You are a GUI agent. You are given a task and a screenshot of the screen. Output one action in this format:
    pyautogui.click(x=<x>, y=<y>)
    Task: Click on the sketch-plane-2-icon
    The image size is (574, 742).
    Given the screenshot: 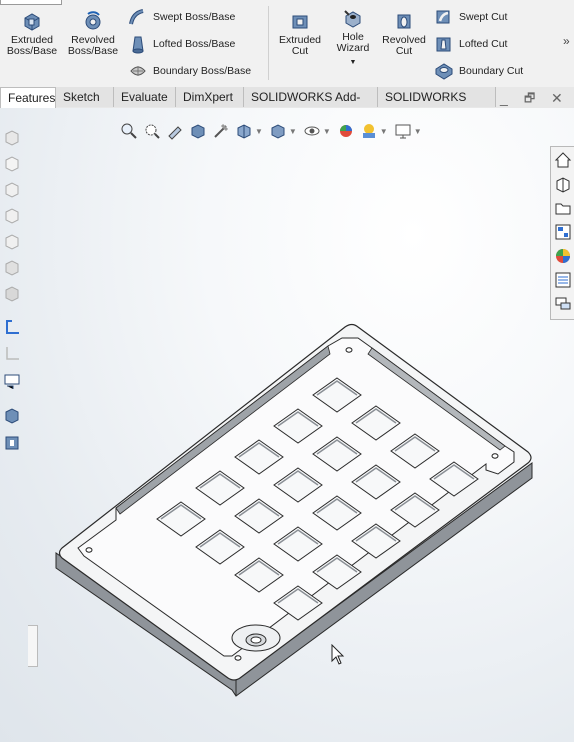 What is the action you would take?
    pyautogui.click(x=12, y=353)
    